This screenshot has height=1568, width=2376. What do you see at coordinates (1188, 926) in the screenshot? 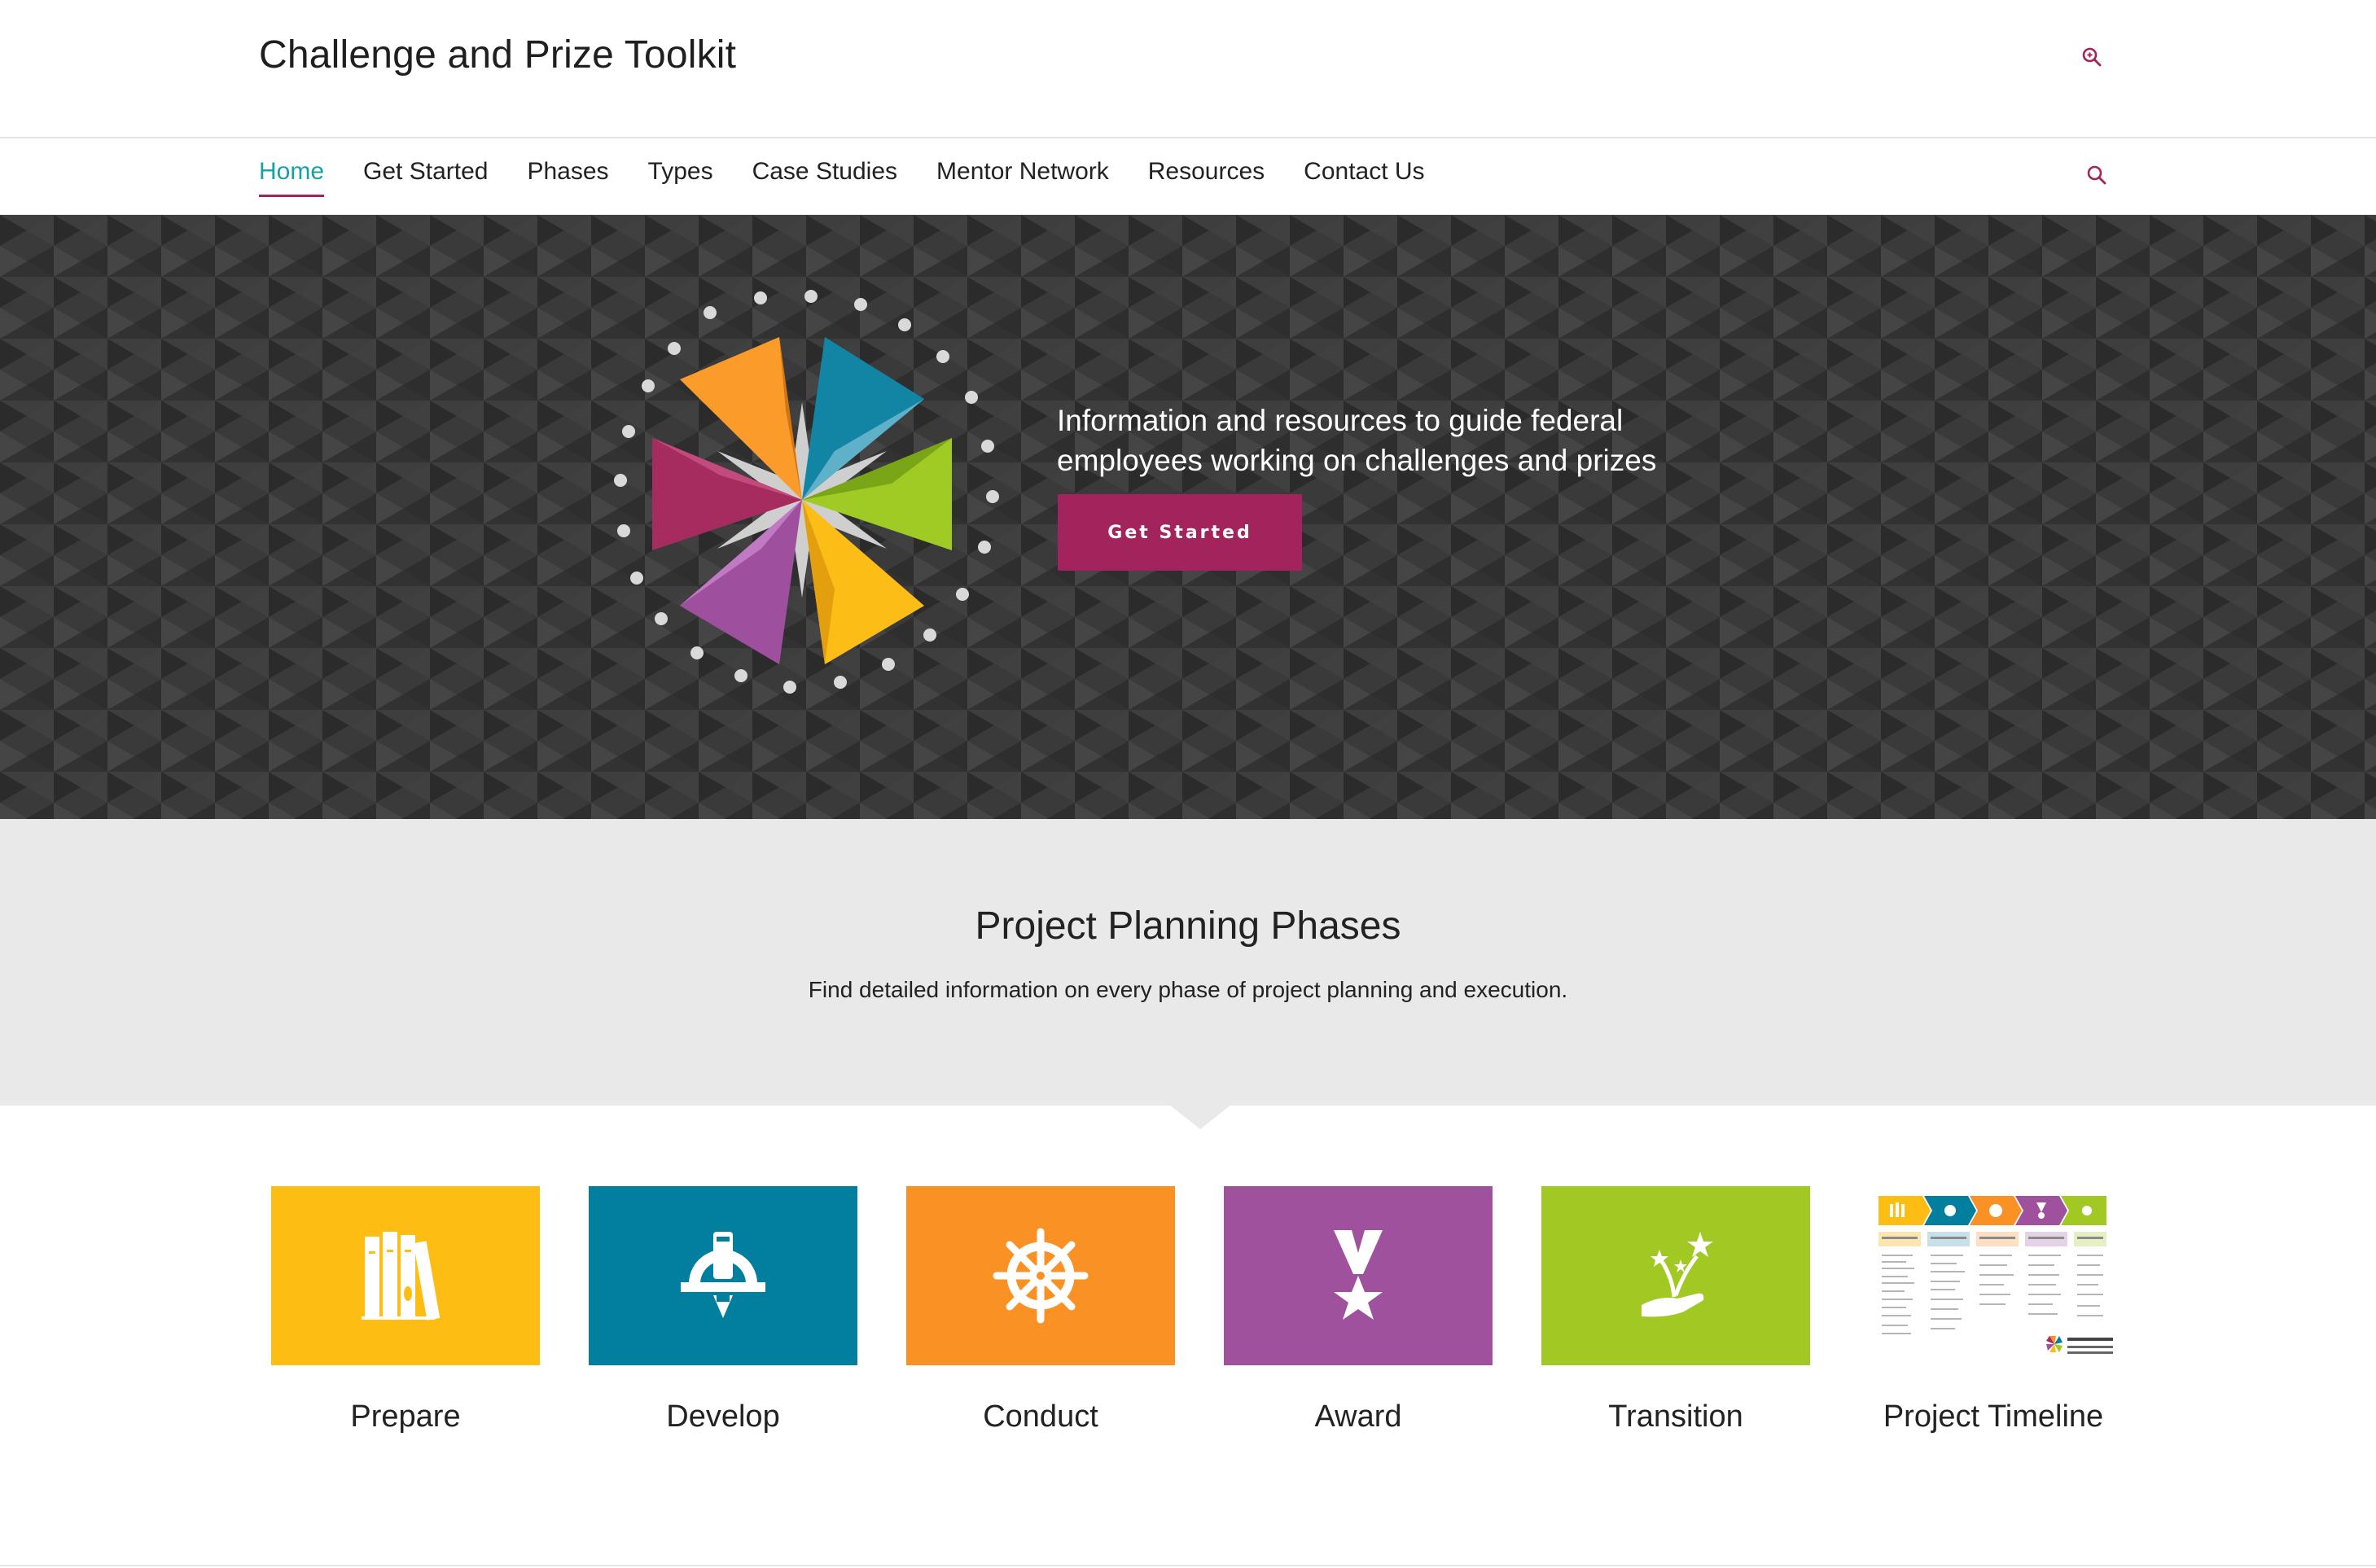
I see `section-title: Project Planning Phases` at bounding box center [1188, 926].